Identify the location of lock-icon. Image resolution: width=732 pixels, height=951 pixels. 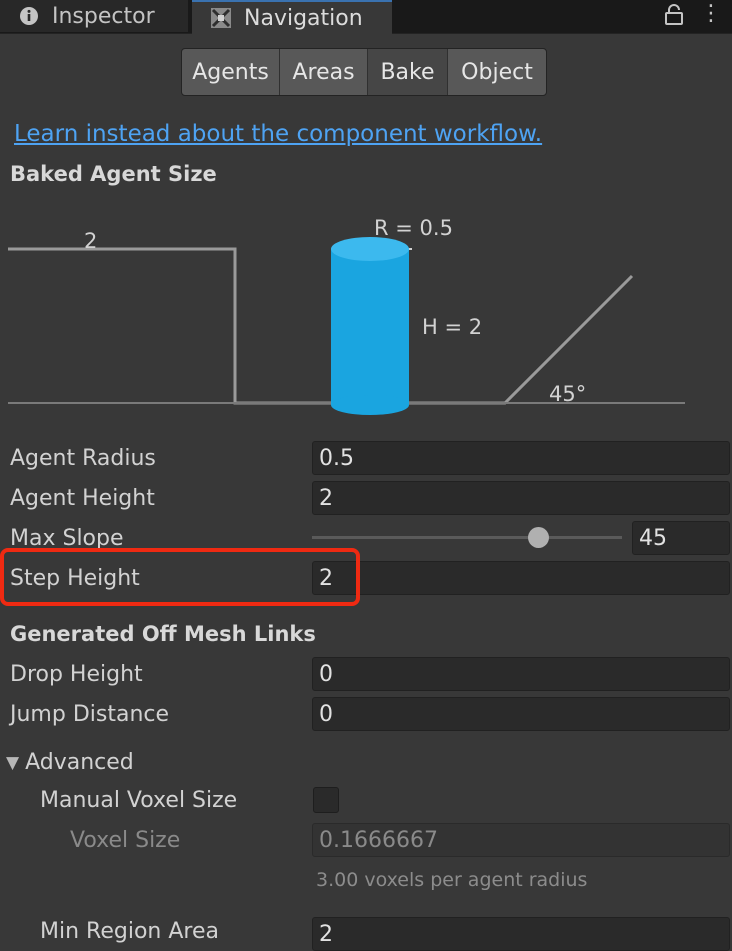
(674, 17).